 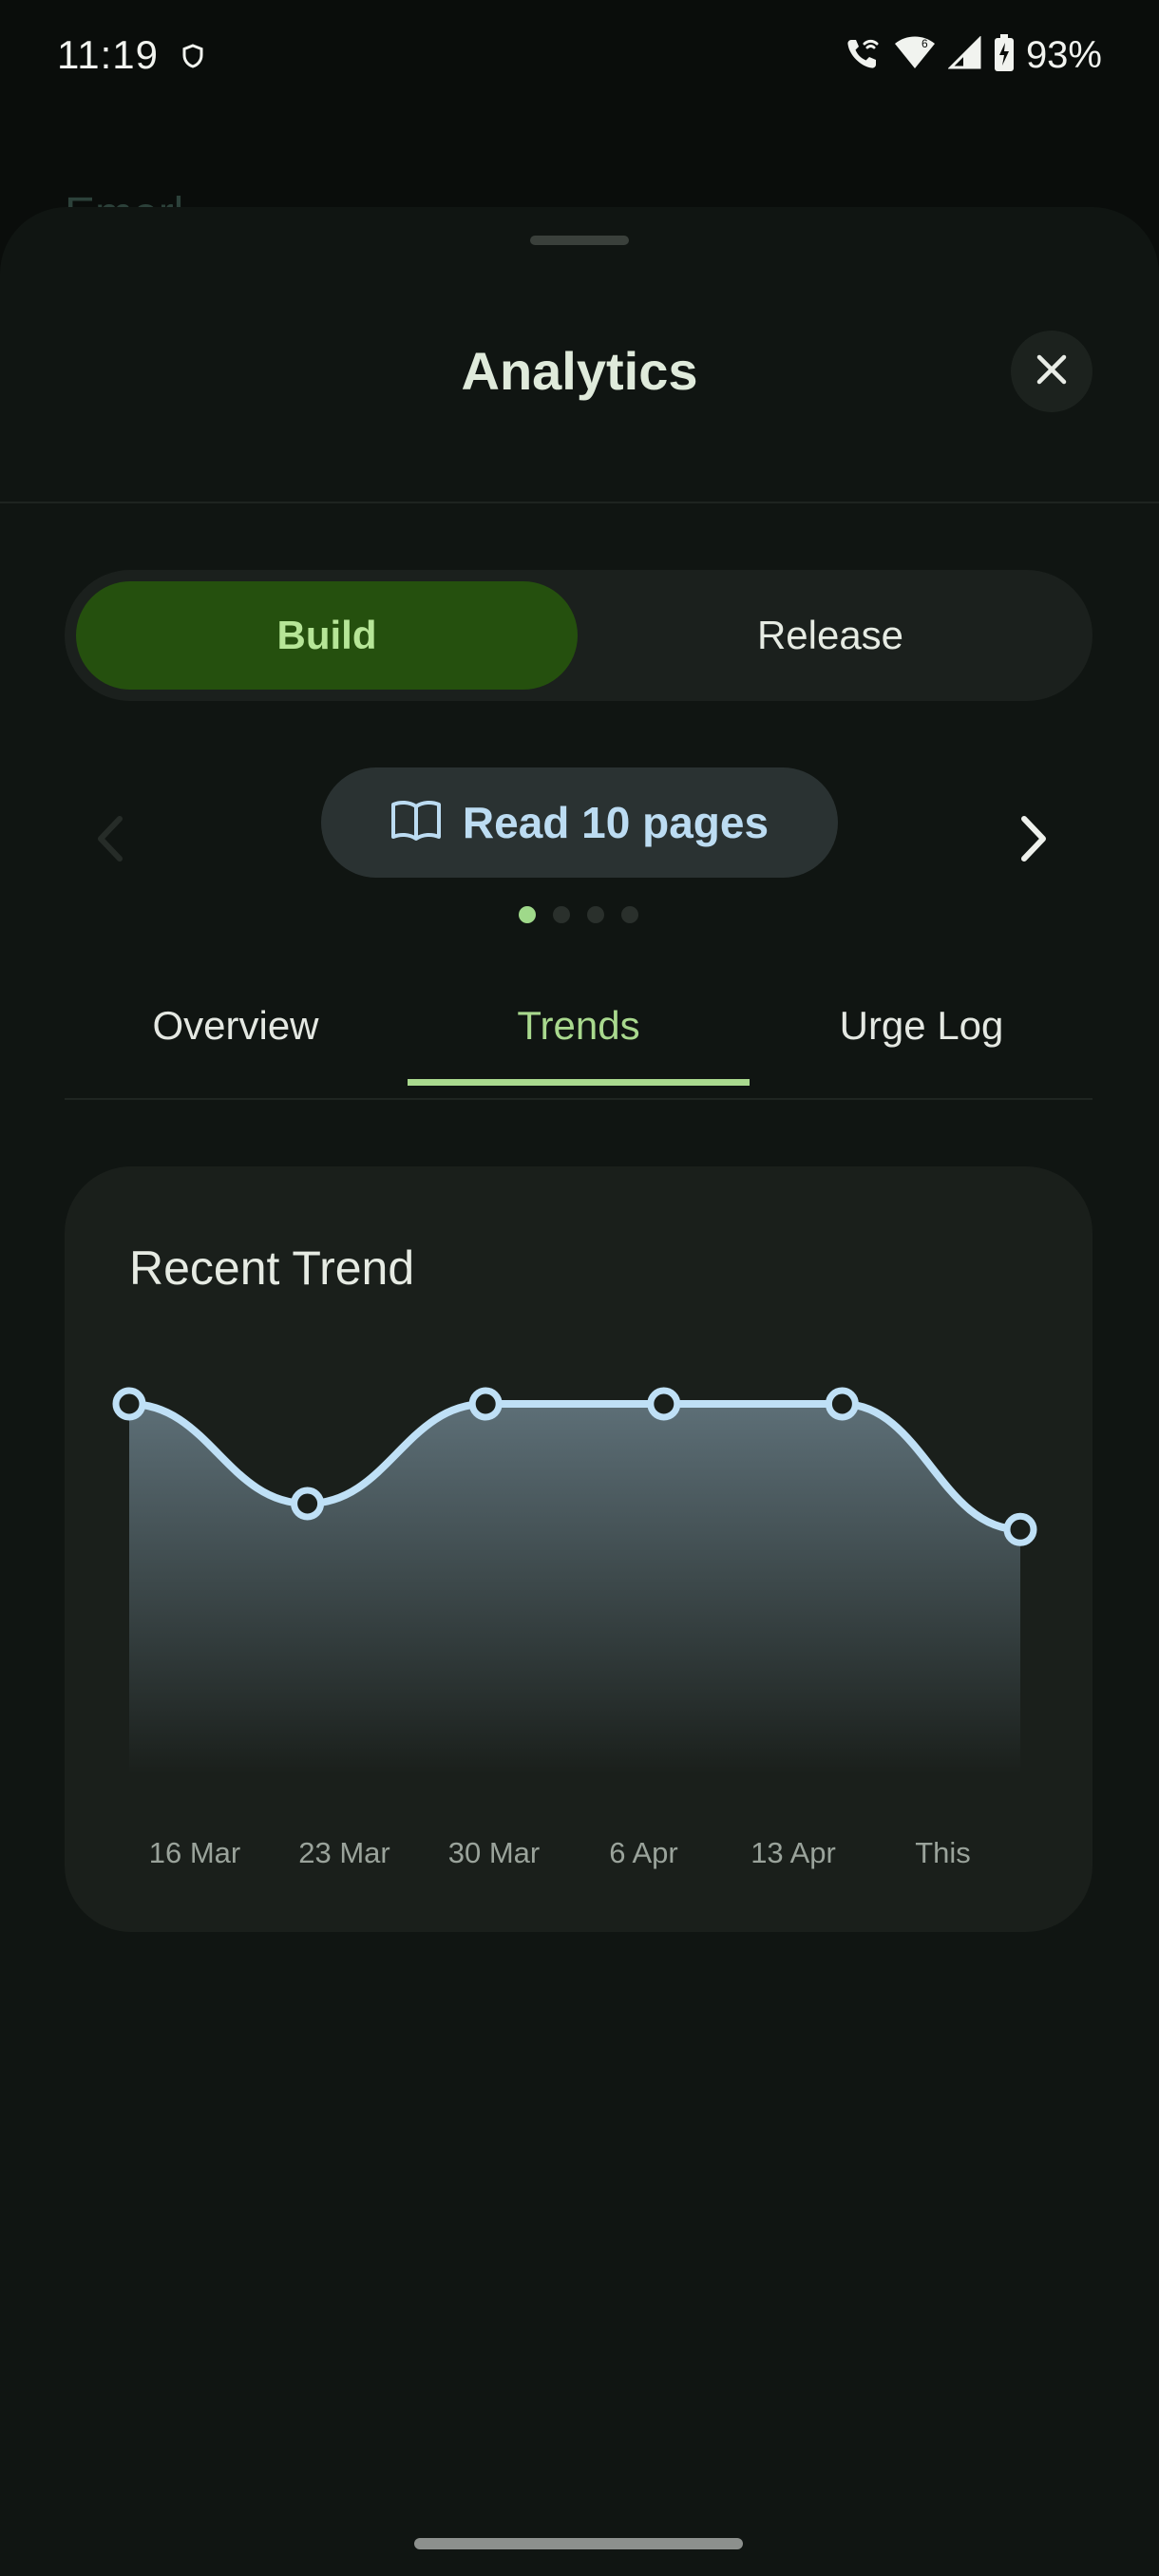 What do you see at coordinates (616, 822) in the screenshot?
I see `goal-label: Read 10 pages` at bounding box center [616, 822].